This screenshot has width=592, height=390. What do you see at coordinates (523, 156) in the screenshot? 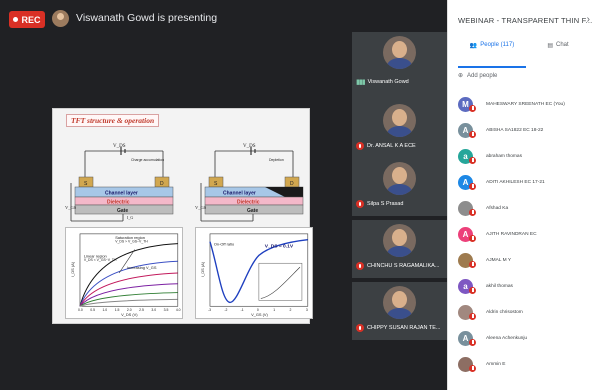
I see `list-item: a abraham thomas` at bounding box center [523, 156].